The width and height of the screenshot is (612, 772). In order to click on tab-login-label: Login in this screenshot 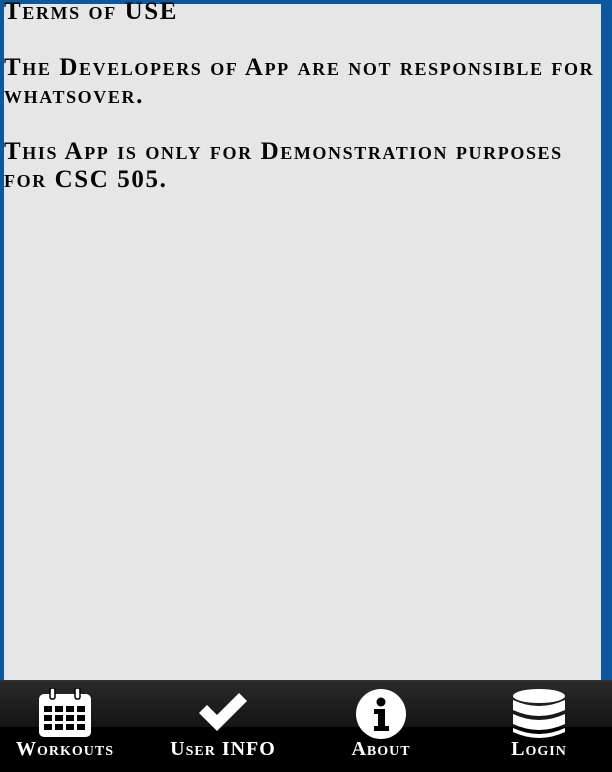, I will do `click(539, 749)`.